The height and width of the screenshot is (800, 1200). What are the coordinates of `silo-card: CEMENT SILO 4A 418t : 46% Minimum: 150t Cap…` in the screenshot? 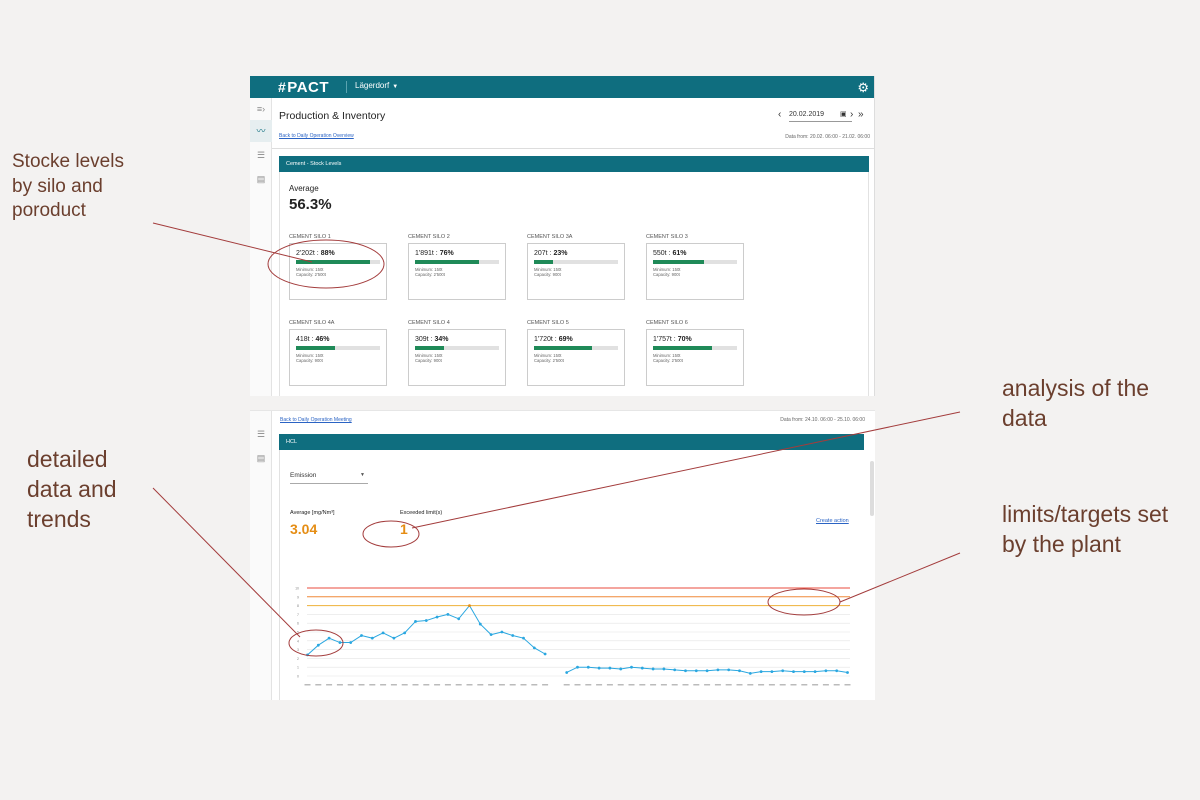 It's located at (338, 353).